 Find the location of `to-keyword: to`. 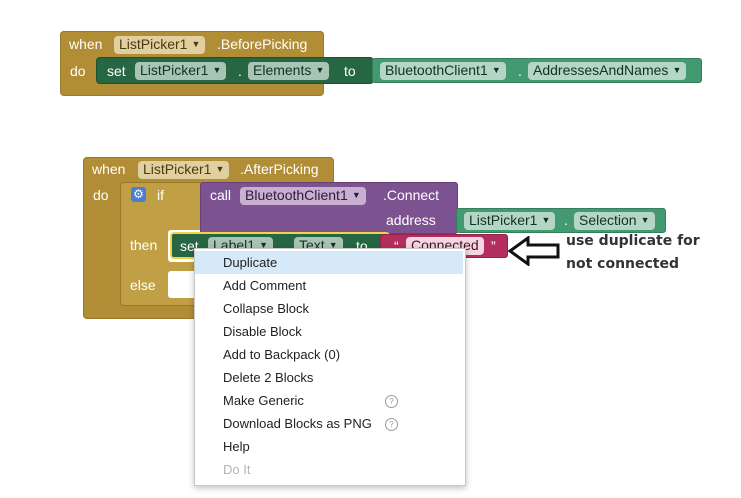

to-keyword: to is located at coordinates (350, 71).